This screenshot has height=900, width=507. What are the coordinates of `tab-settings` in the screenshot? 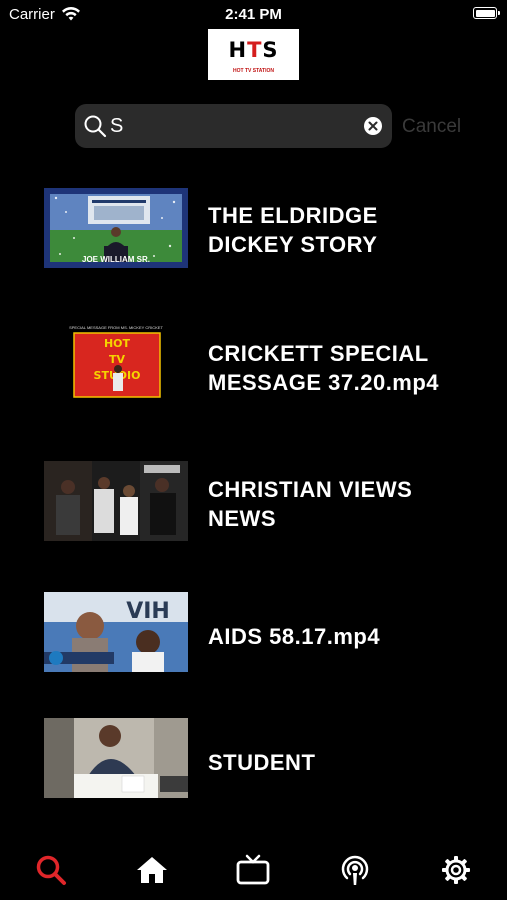 It's located at (456, 870).